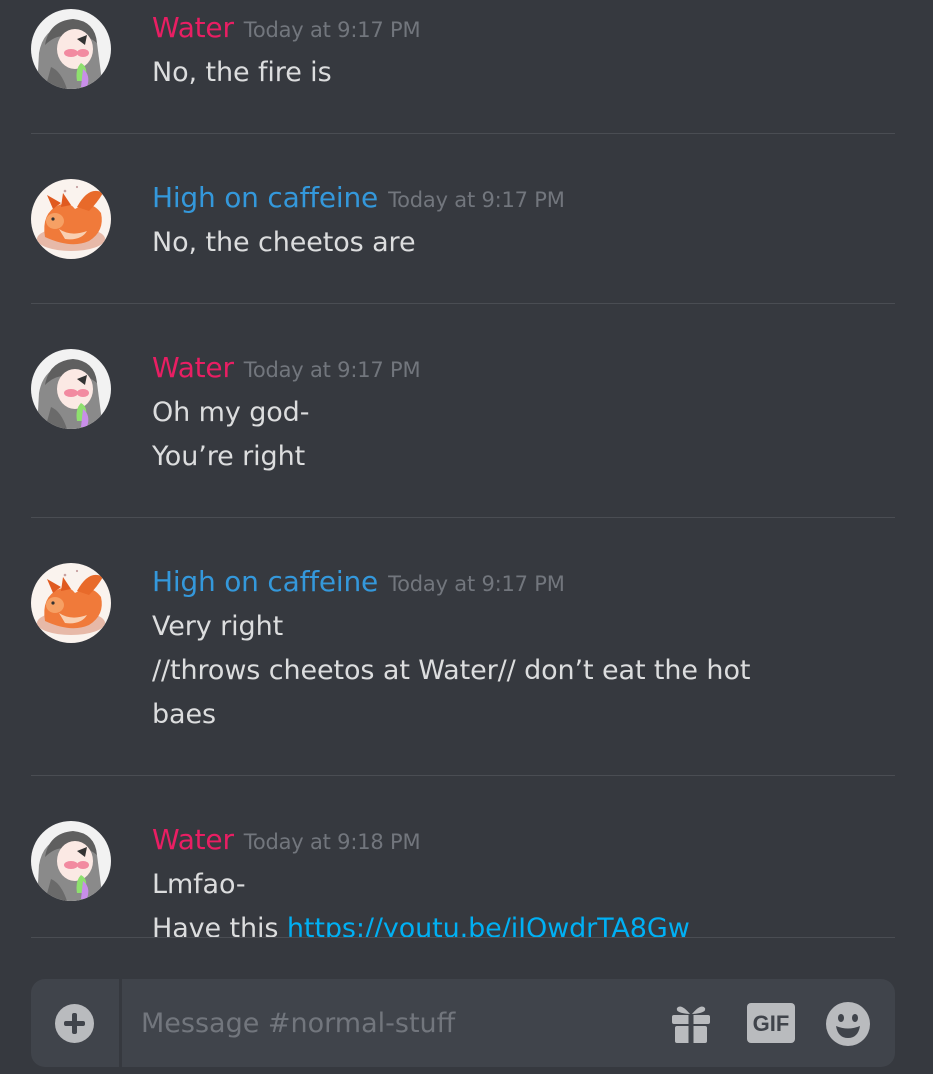 This screenshot has height=1074, width=933. What do you see at coordinates (463, 937) in the screenshot?
I see `message-list-bottom-divider` at bounding box center [463, 937].